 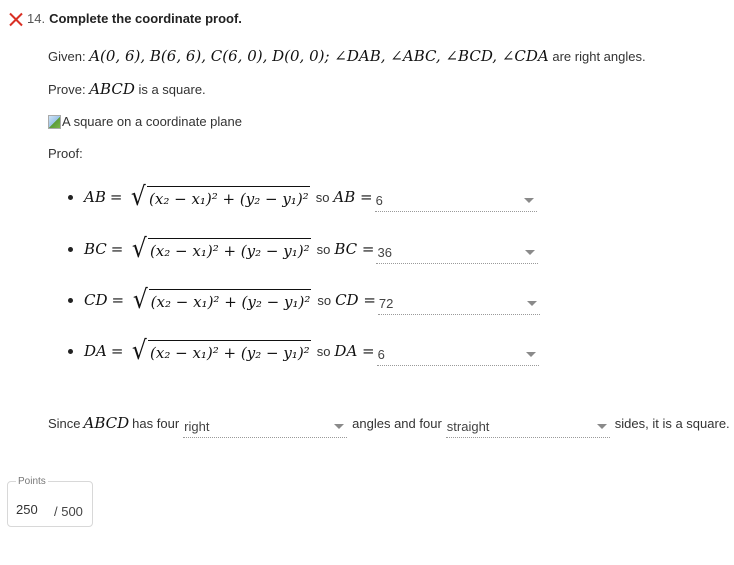 What do you see at coordinates (197, 426) in the screenshot?
I see `dropdown-value: right` at bounding box center [197, 426].